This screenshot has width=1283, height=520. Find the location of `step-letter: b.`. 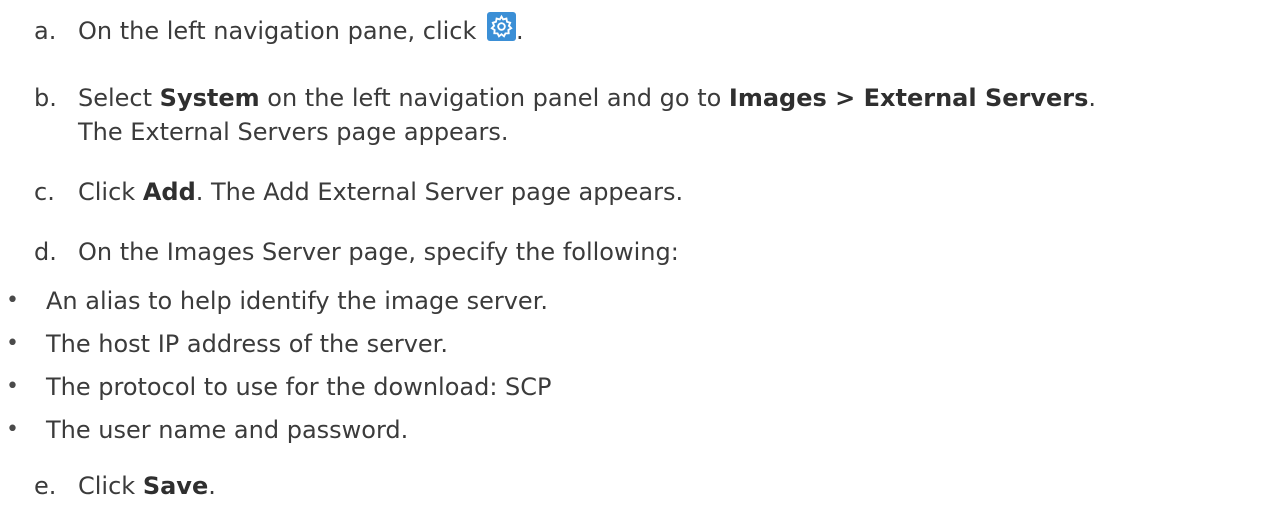

step-letter: b. is located at coordinates (45, 98).